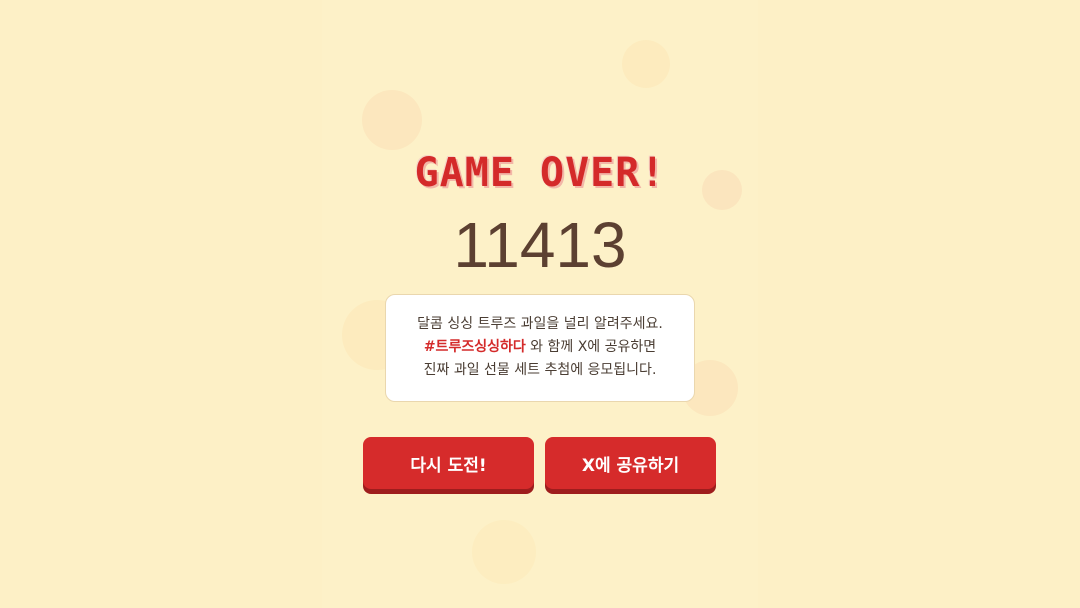  Describe the element at coordinates (540, 370) in the screenshot. I see `message-line-3: 진짜 과일 선물 세트 추첨에 응모됩니다.` at that location.